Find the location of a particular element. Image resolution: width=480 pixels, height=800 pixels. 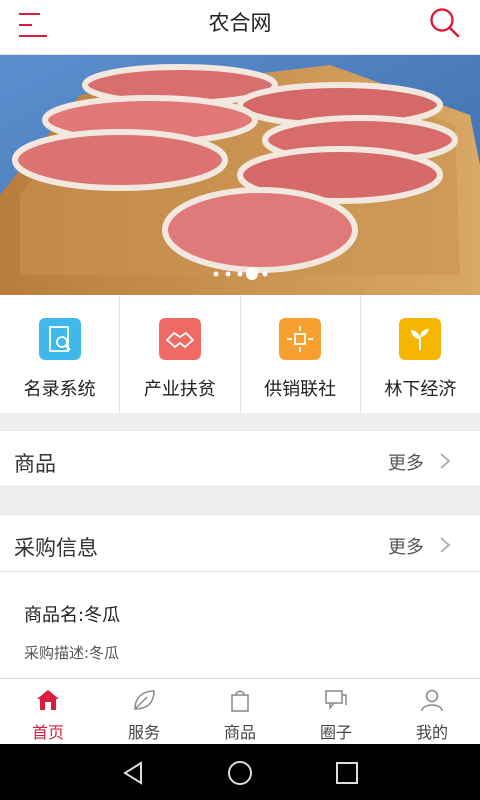

category-grid: 名录系统 产业扶贫 供销联社 林下经济 is located at coordinates (240, 354).